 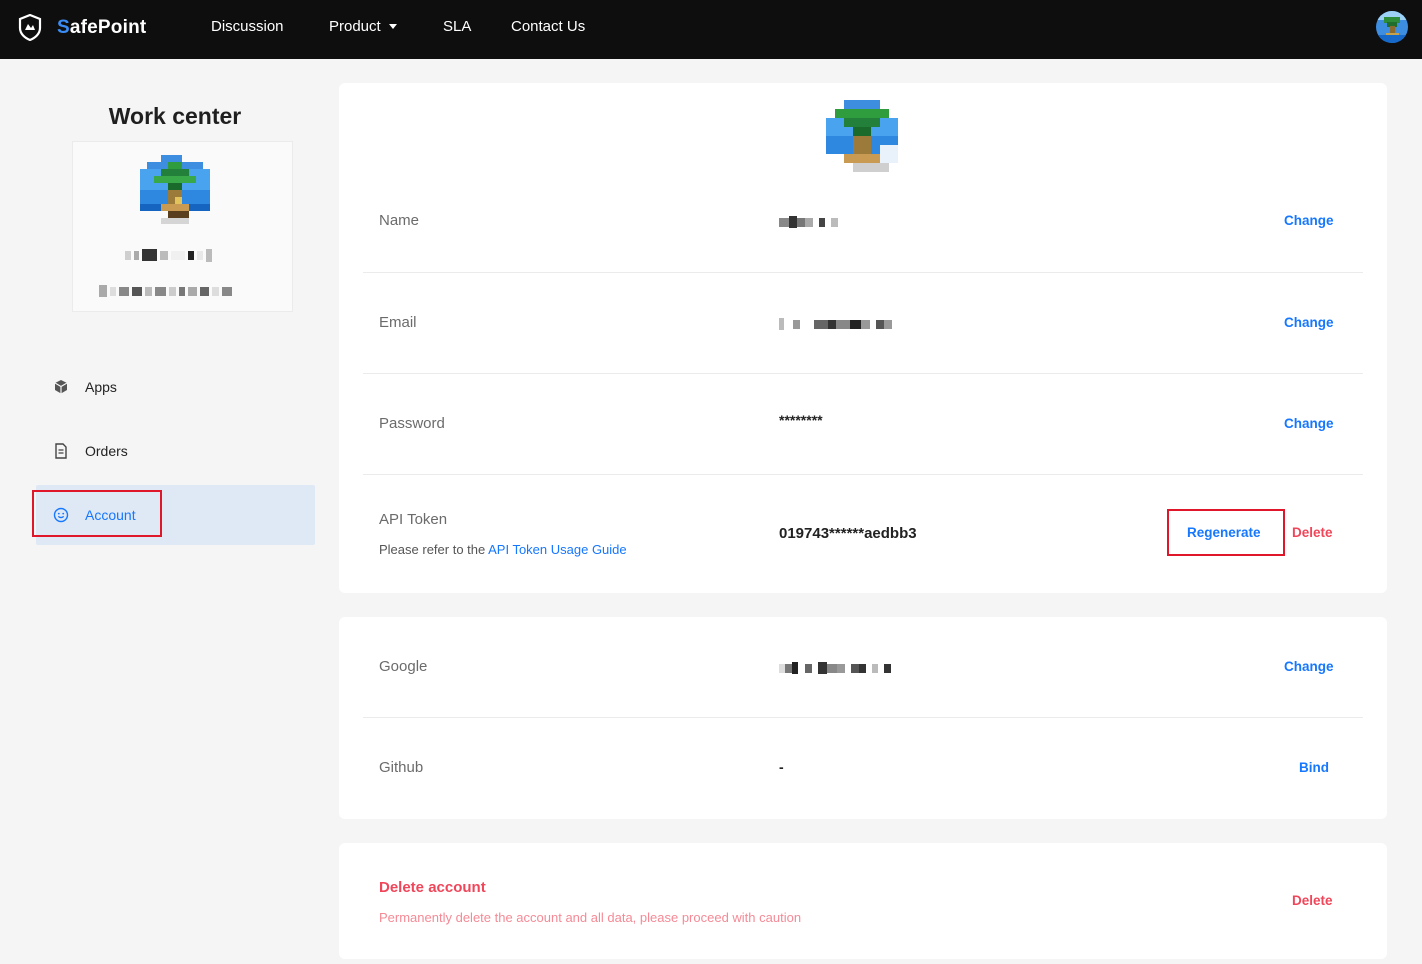 I want to click on api-token-guide-link: API Token Usage Guide, so click(x=557, y=549).